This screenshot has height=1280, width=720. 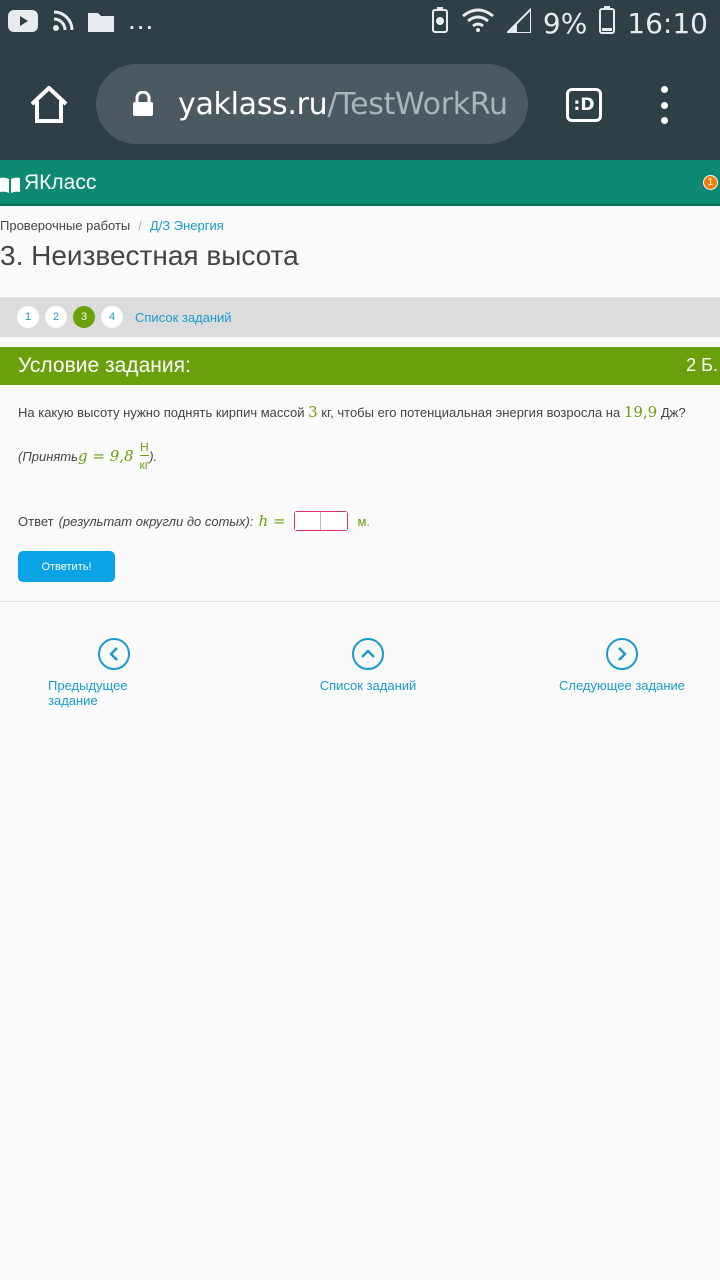 I want to click on signal-icon, so click(x=518, y=23).